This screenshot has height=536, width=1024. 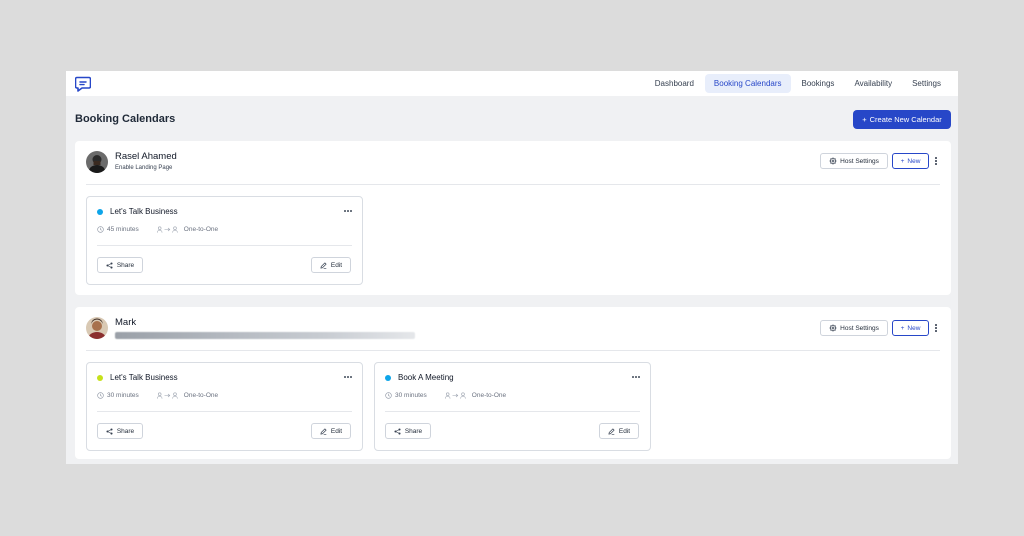 I want to click on host-name: Rasel Ahamed, so click(x=146, y=156).